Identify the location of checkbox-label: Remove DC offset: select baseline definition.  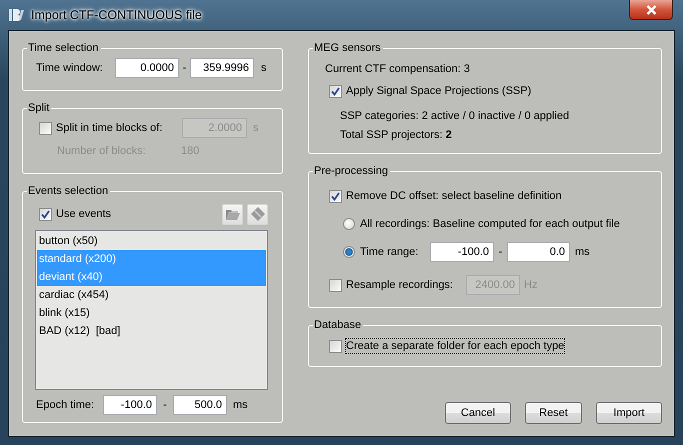
(454, 196).